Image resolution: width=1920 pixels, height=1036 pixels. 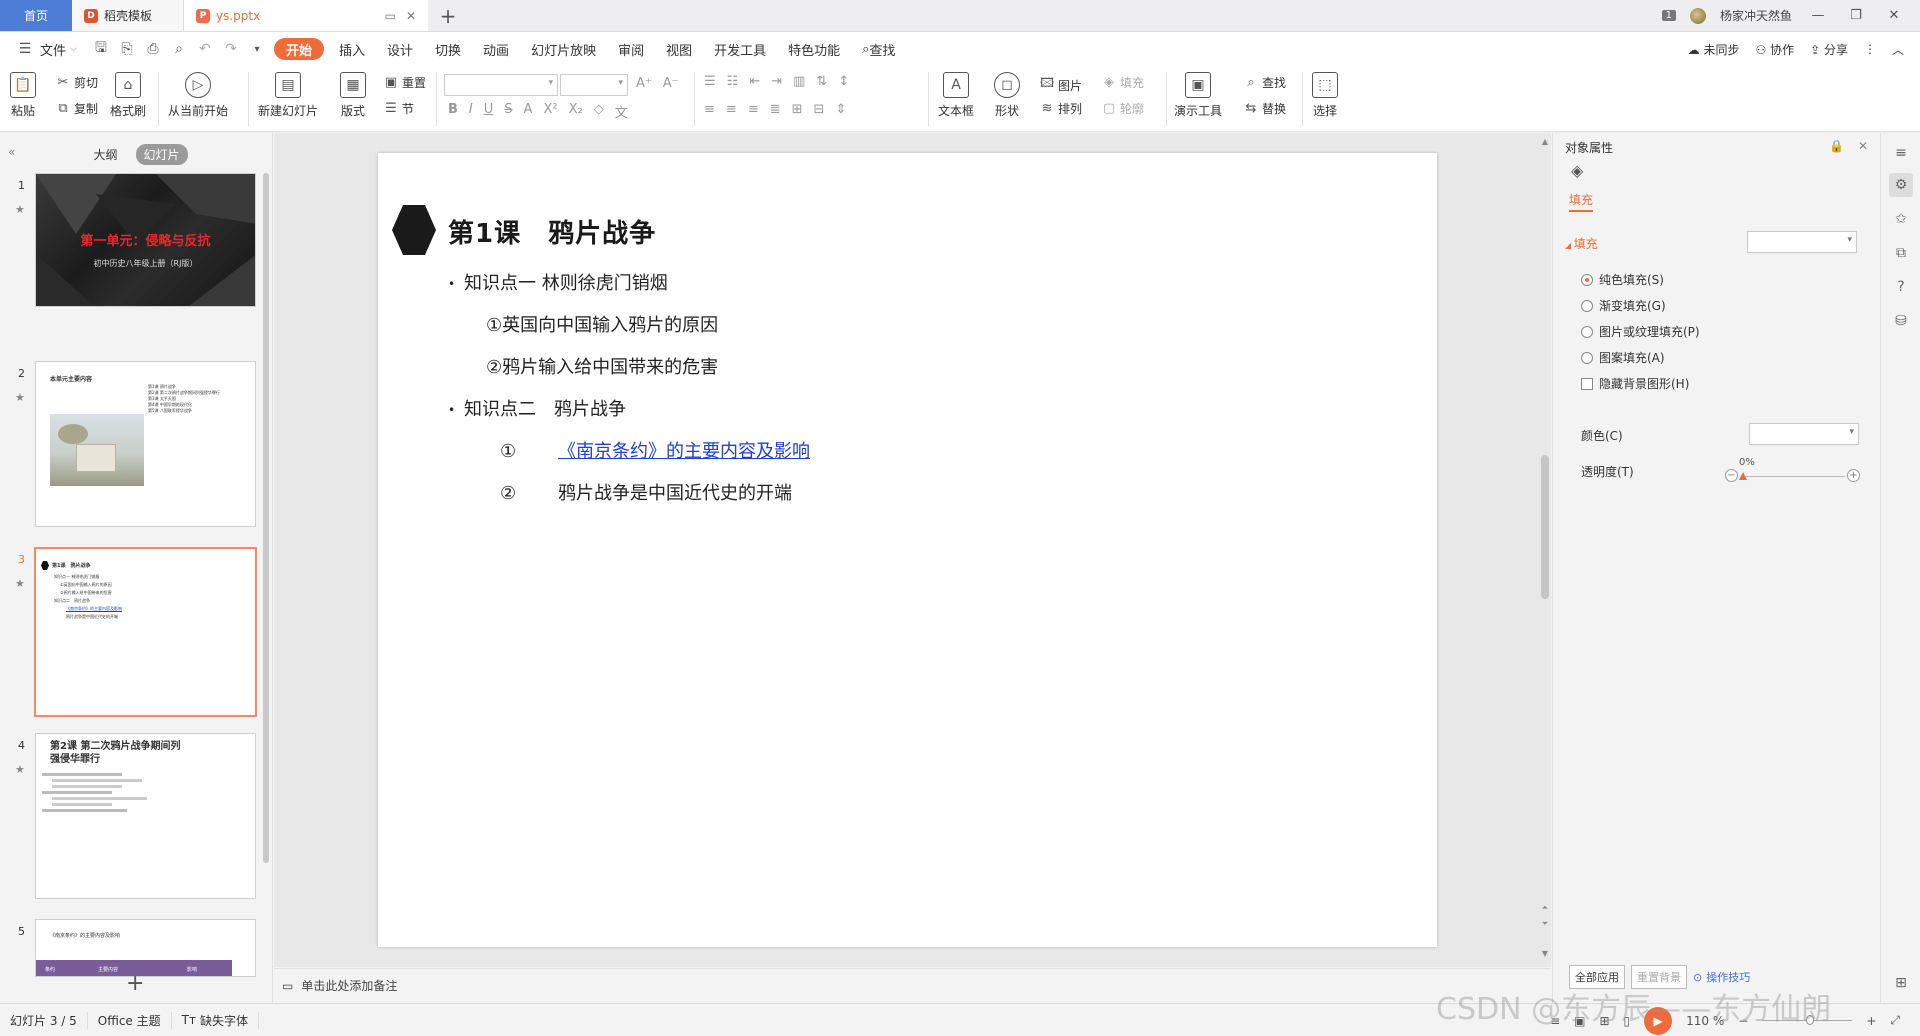 What do you see at coordinates (1863, 146) in the screenshot?
I see `close-panel-icon: ✕` at bounding box center [1863, 146].